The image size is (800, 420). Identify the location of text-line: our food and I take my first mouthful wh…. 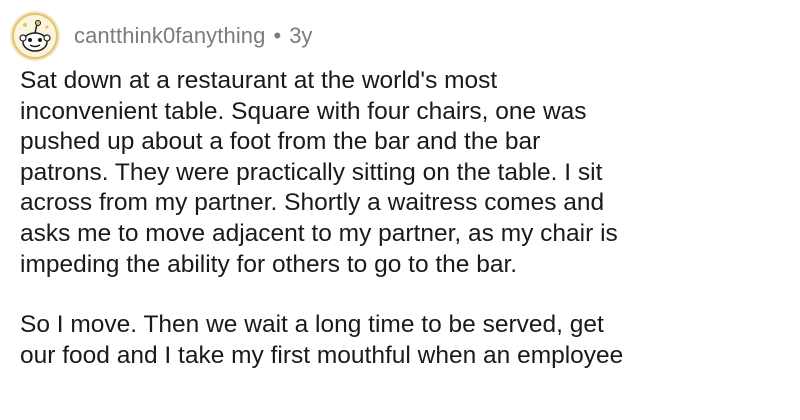
(322, 355).